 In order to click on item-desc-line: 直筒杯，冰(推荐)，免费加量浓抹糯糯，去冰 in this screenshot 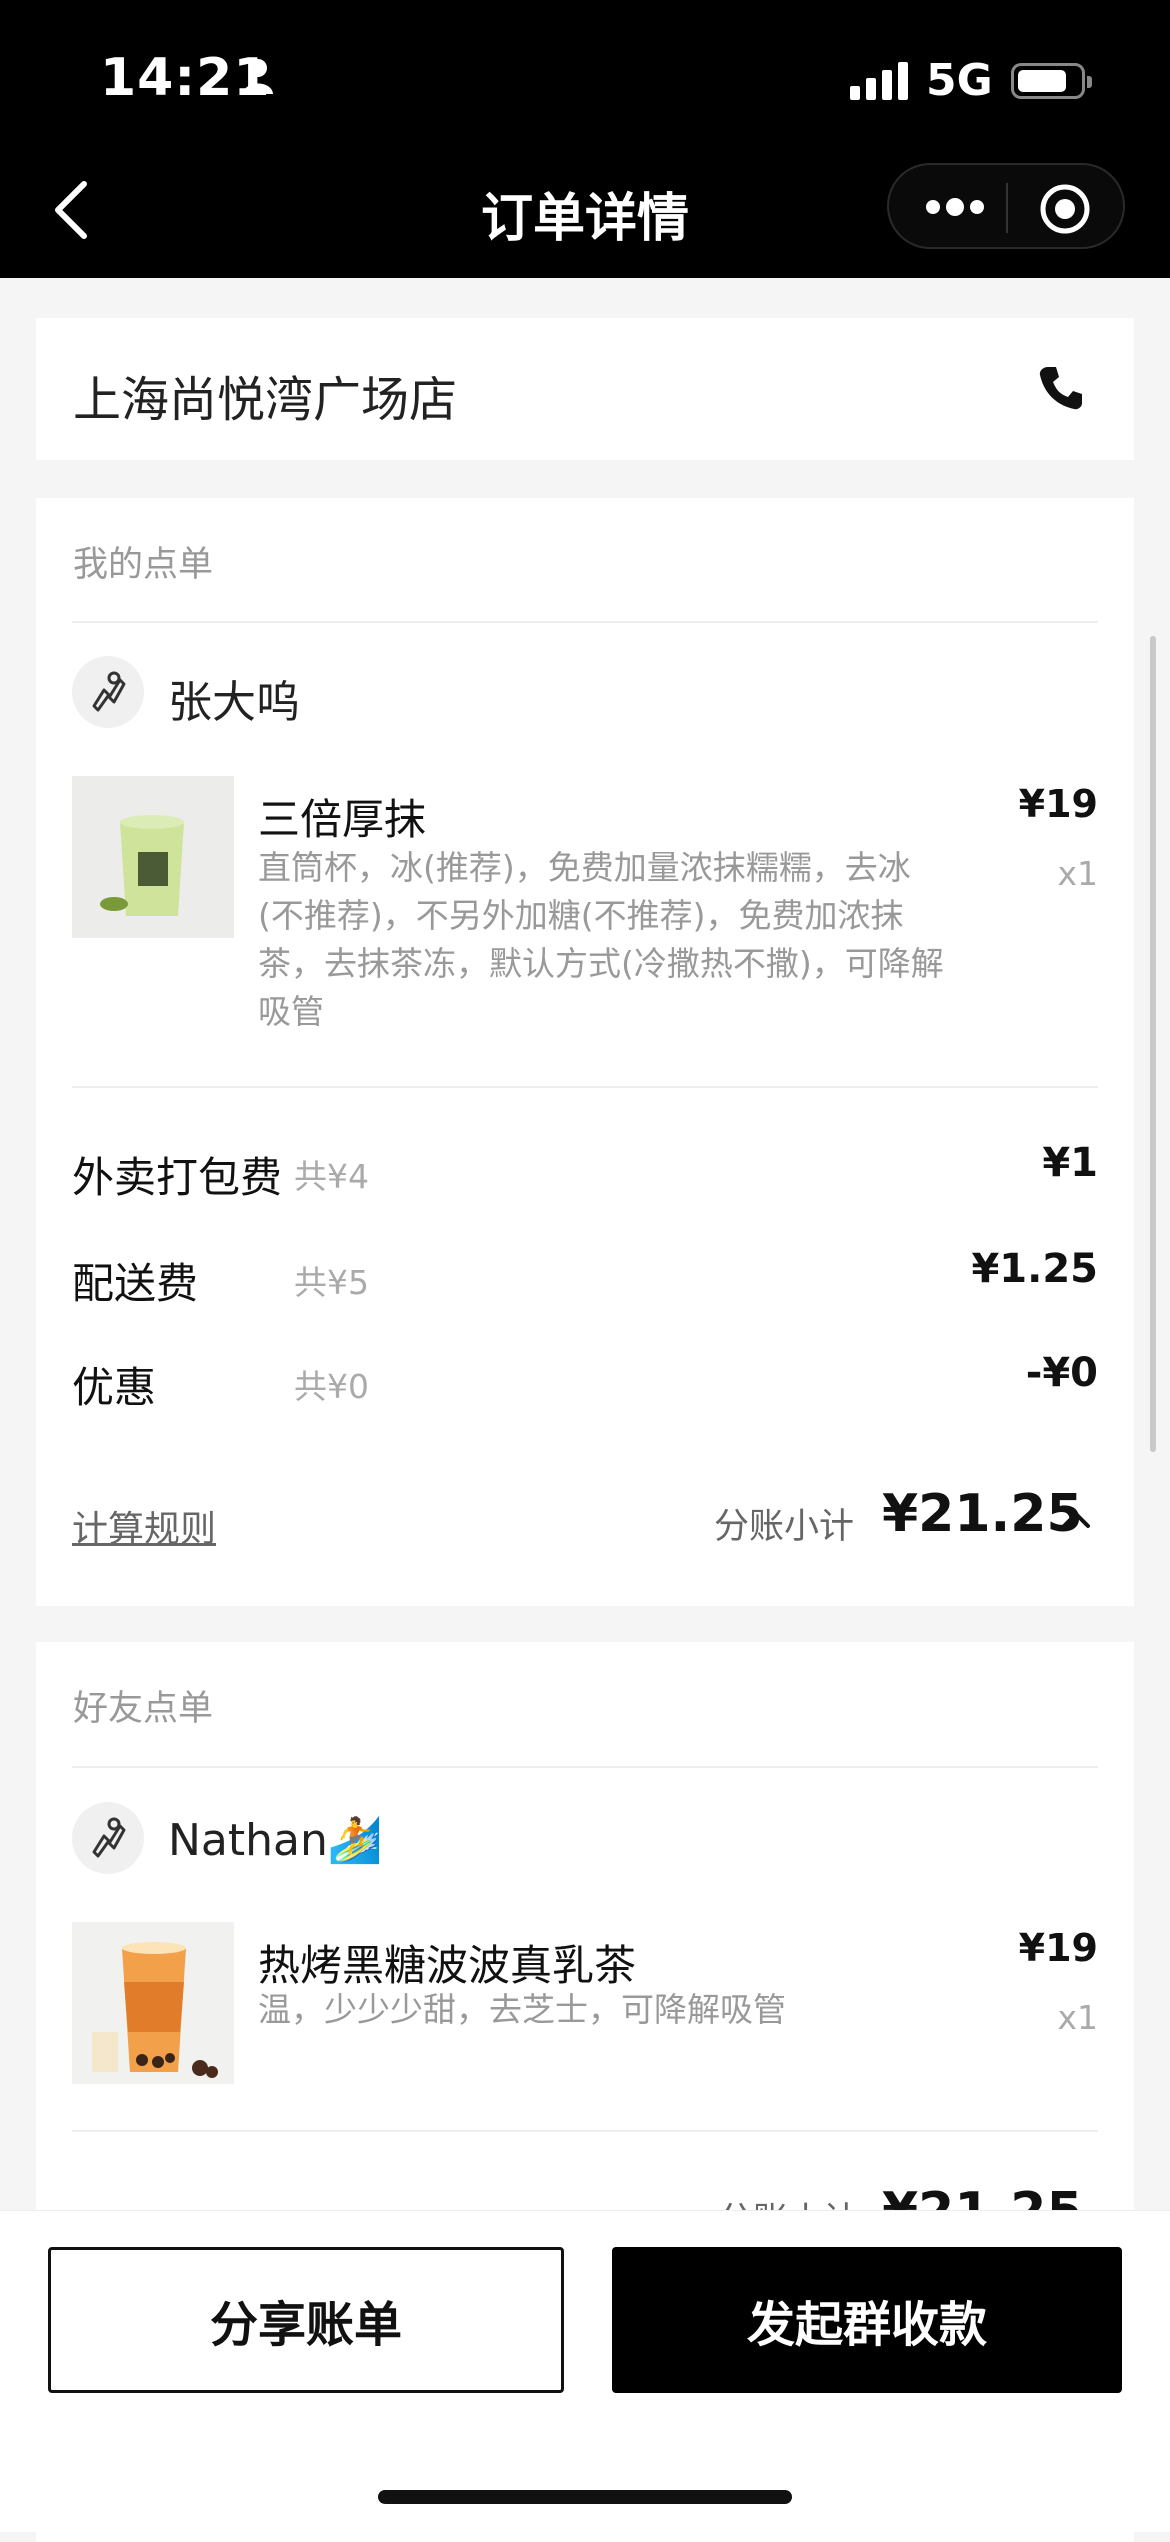, I will do `click(584, 867)`.